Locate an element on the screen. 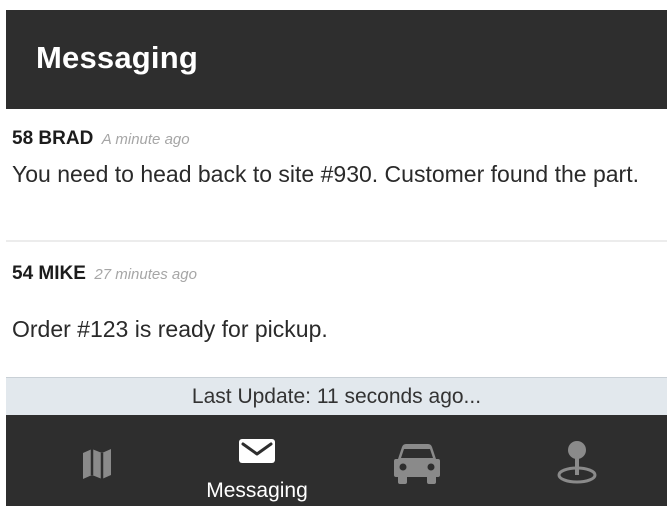 Image resolution: width=667 pixels, height=506 pixels. message-header: 54 MIKE 27 minutes ago is located at coordinates (104, 274).